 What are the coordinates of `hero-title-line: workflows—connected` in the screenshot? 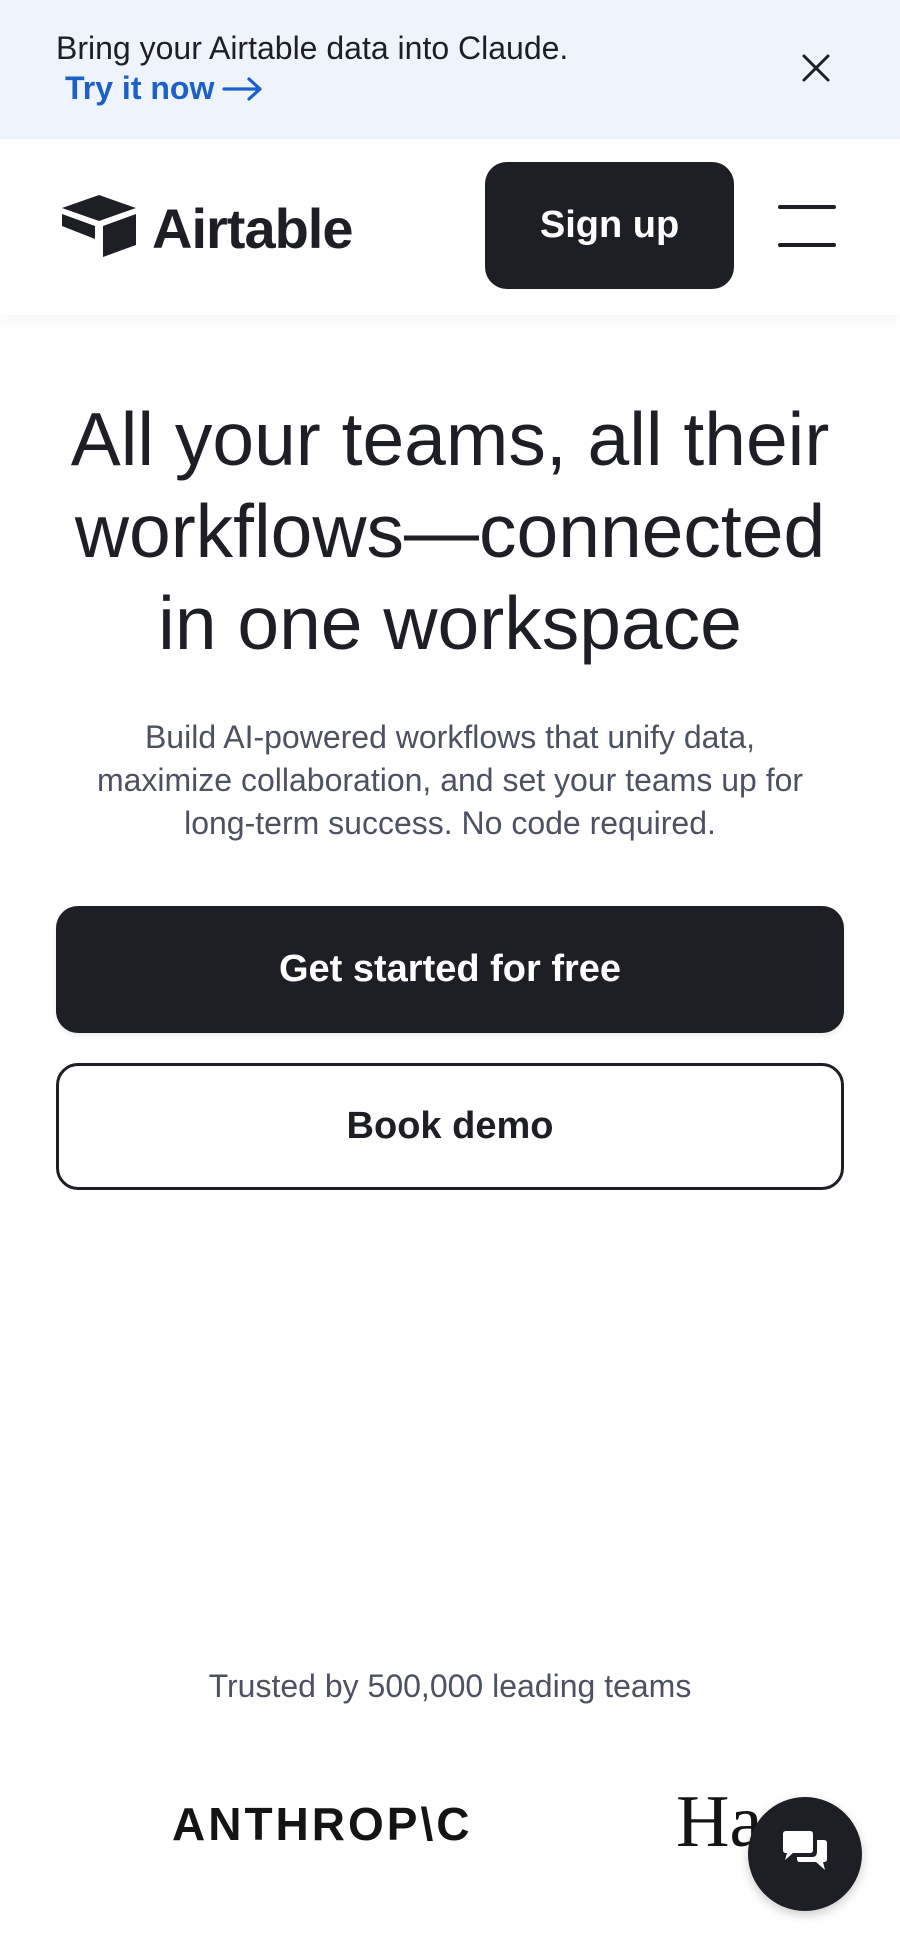 It's located at (450, 531).